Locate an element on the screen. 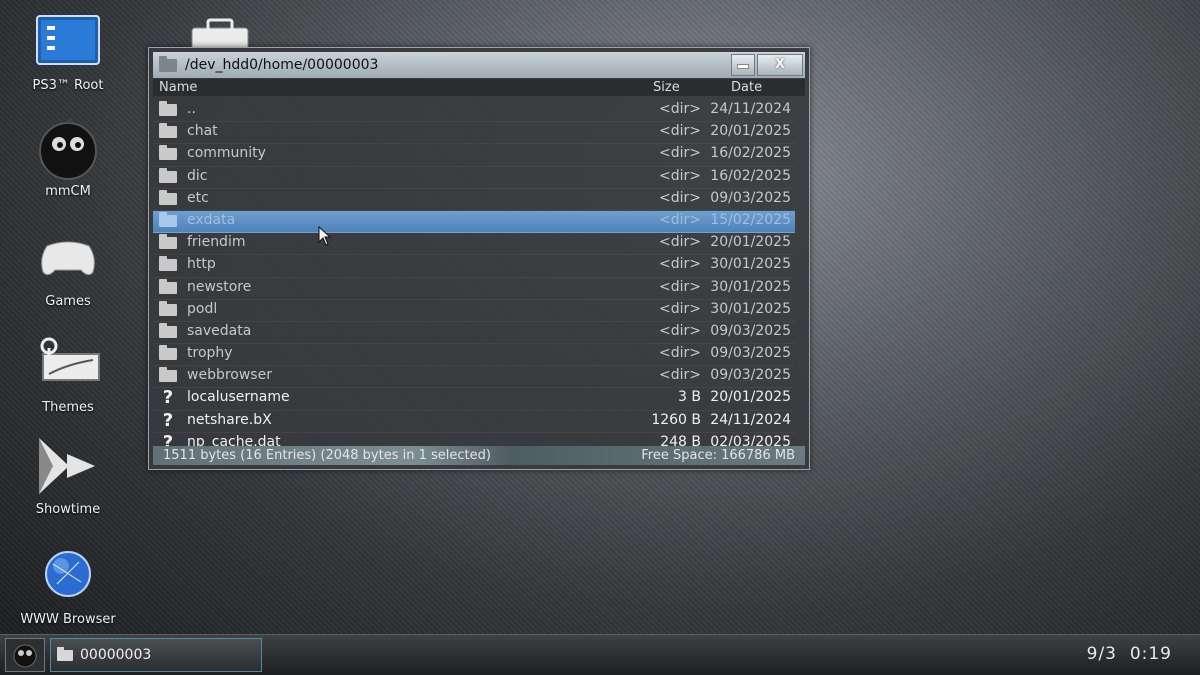 Image resolution: width=1200 pixels, height=675 pixels. mmcm-icon is located at coordinates (68, 147).